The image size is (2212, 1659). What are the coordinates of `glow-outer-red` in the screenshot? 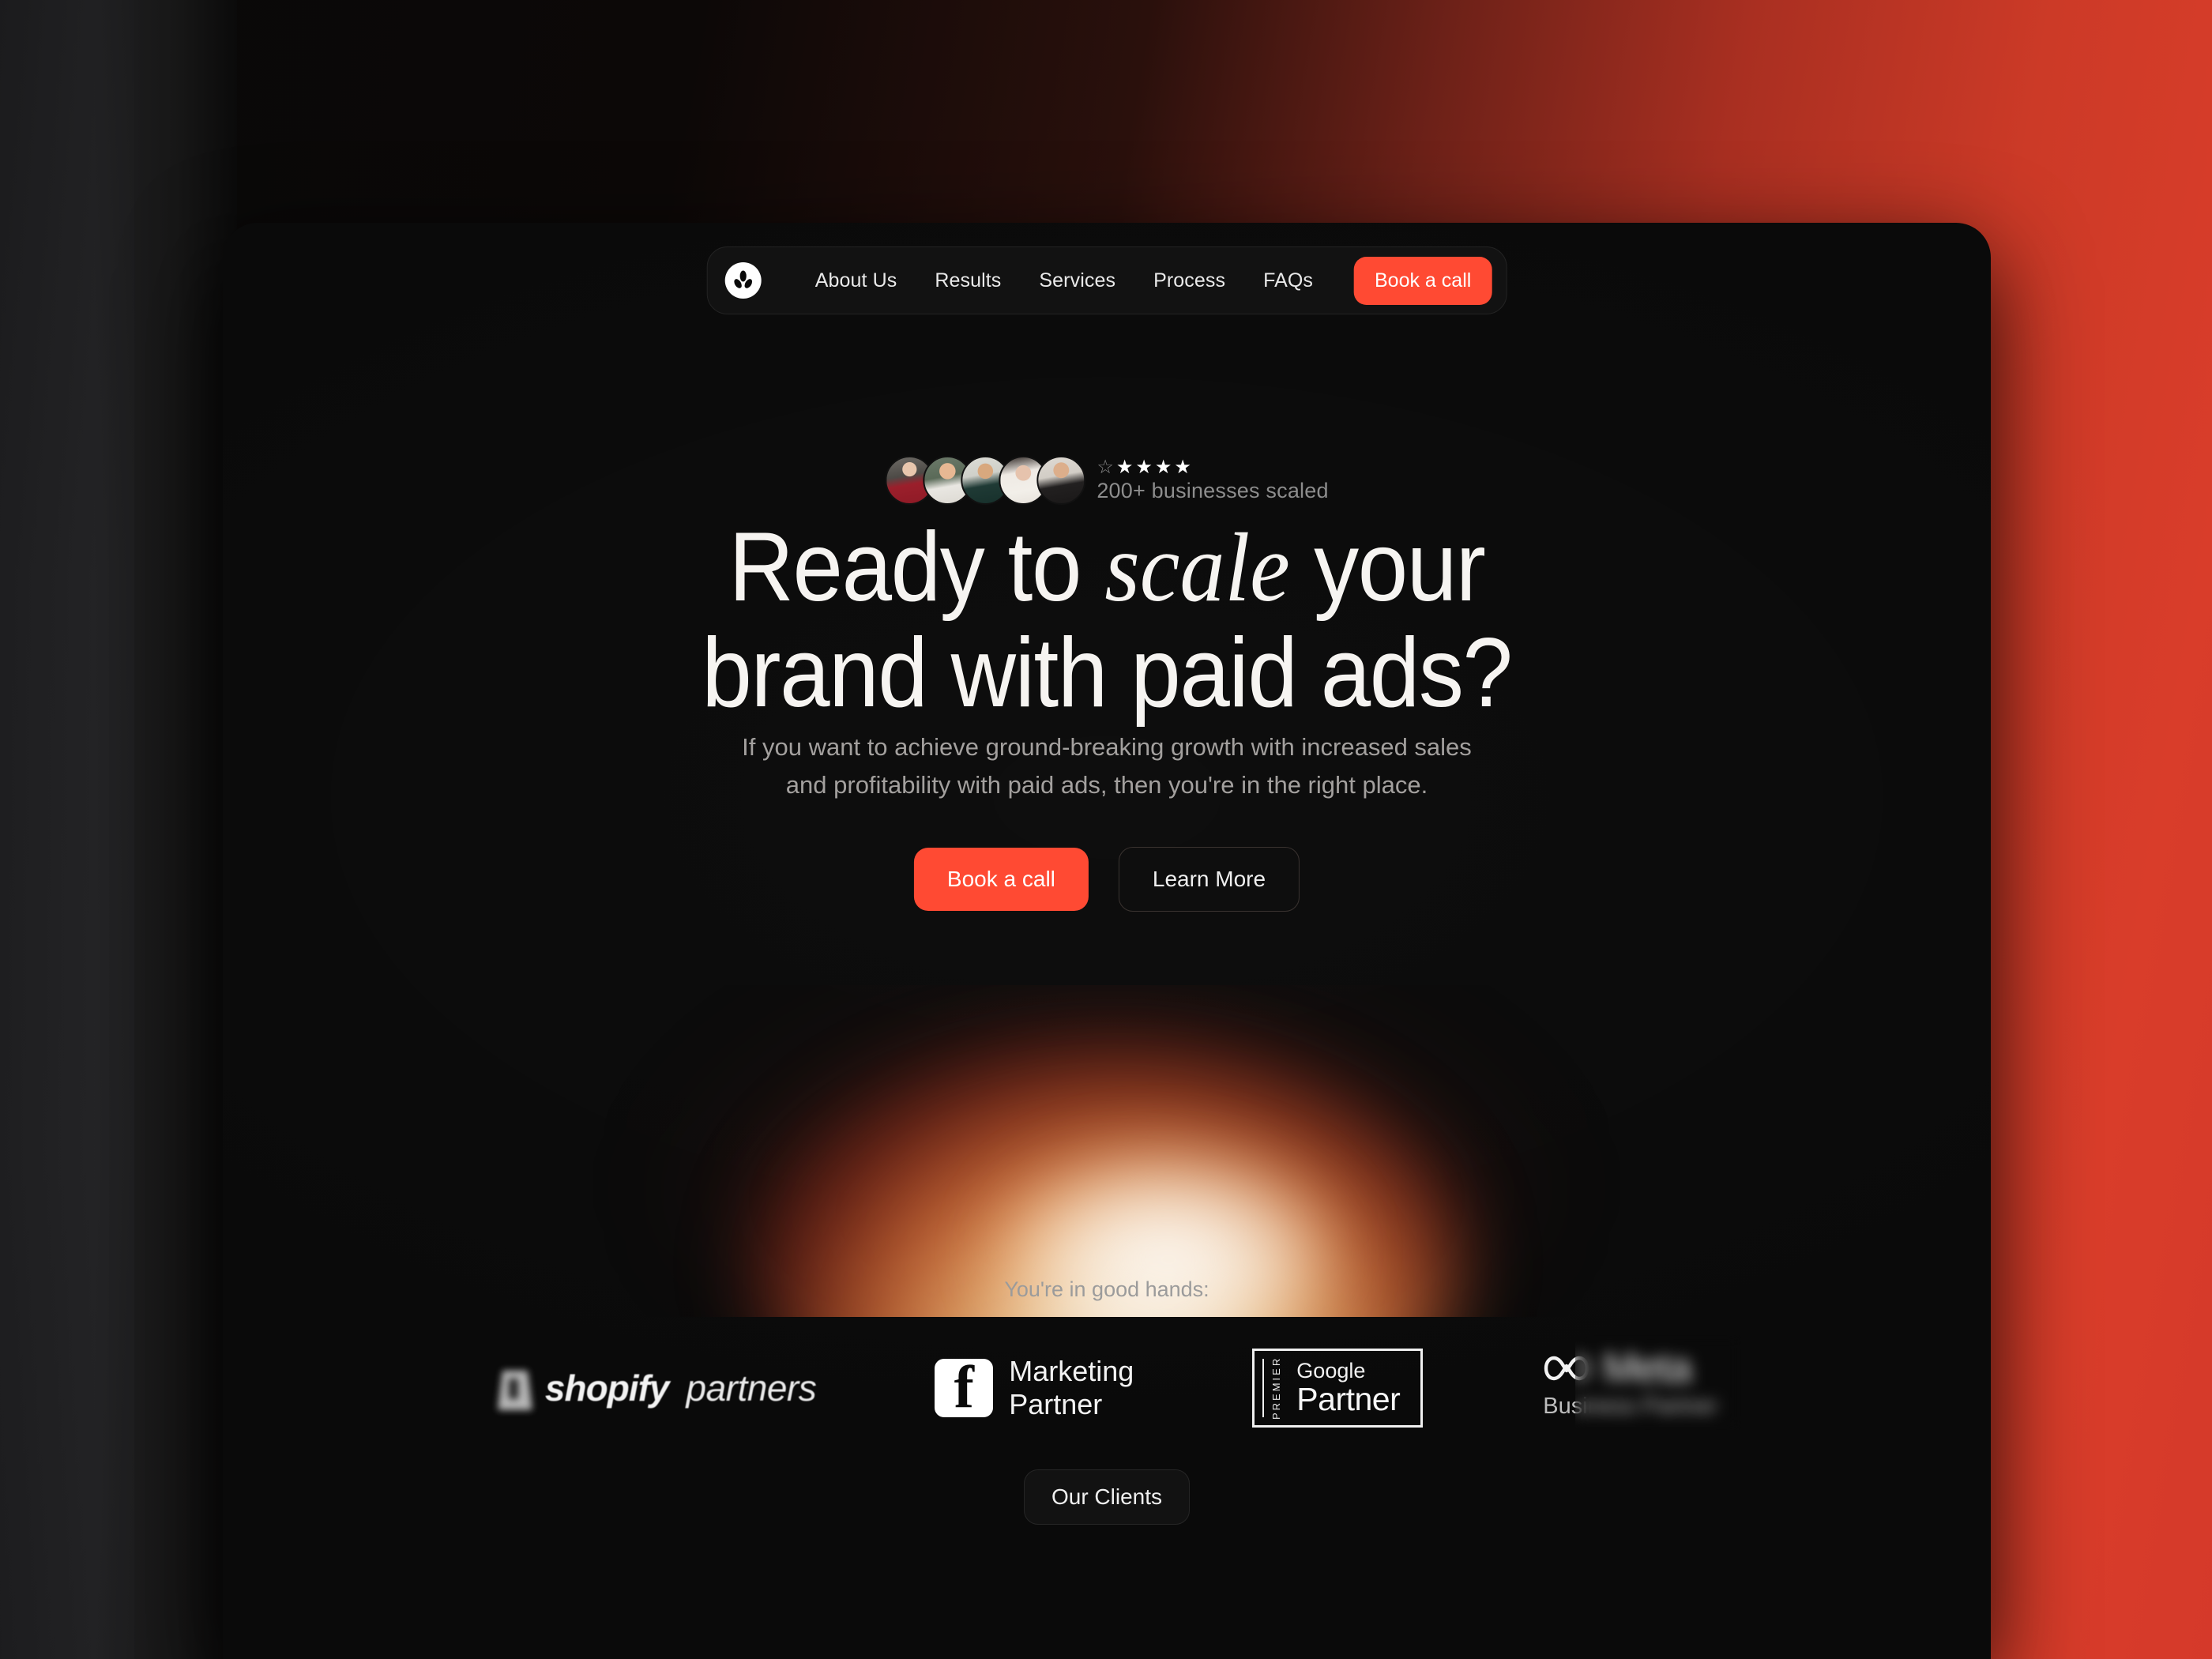 It's located at (1106, 1151).